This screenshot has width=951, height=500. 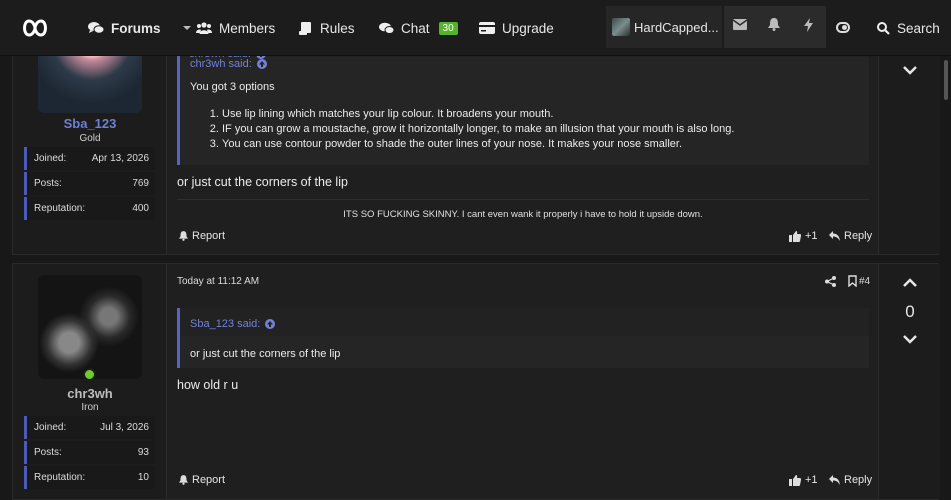 I want to click on share-icon, so click(x=830, y=281).